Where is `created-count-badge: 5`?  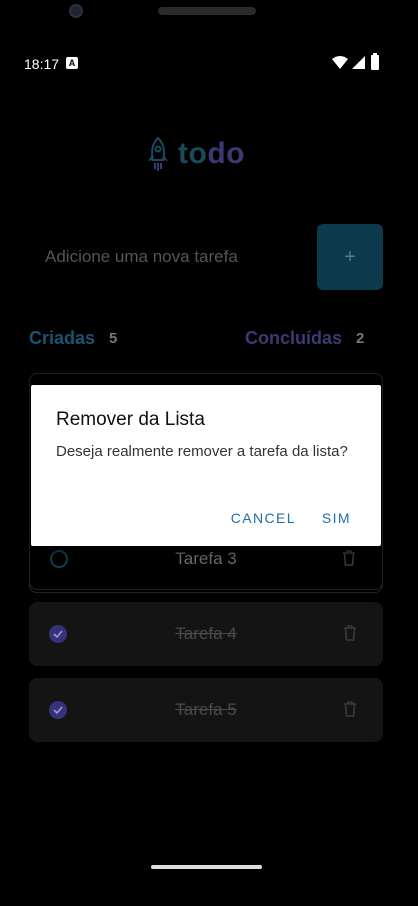
created-count-badge: 5 is located at coordinates (113, 338).